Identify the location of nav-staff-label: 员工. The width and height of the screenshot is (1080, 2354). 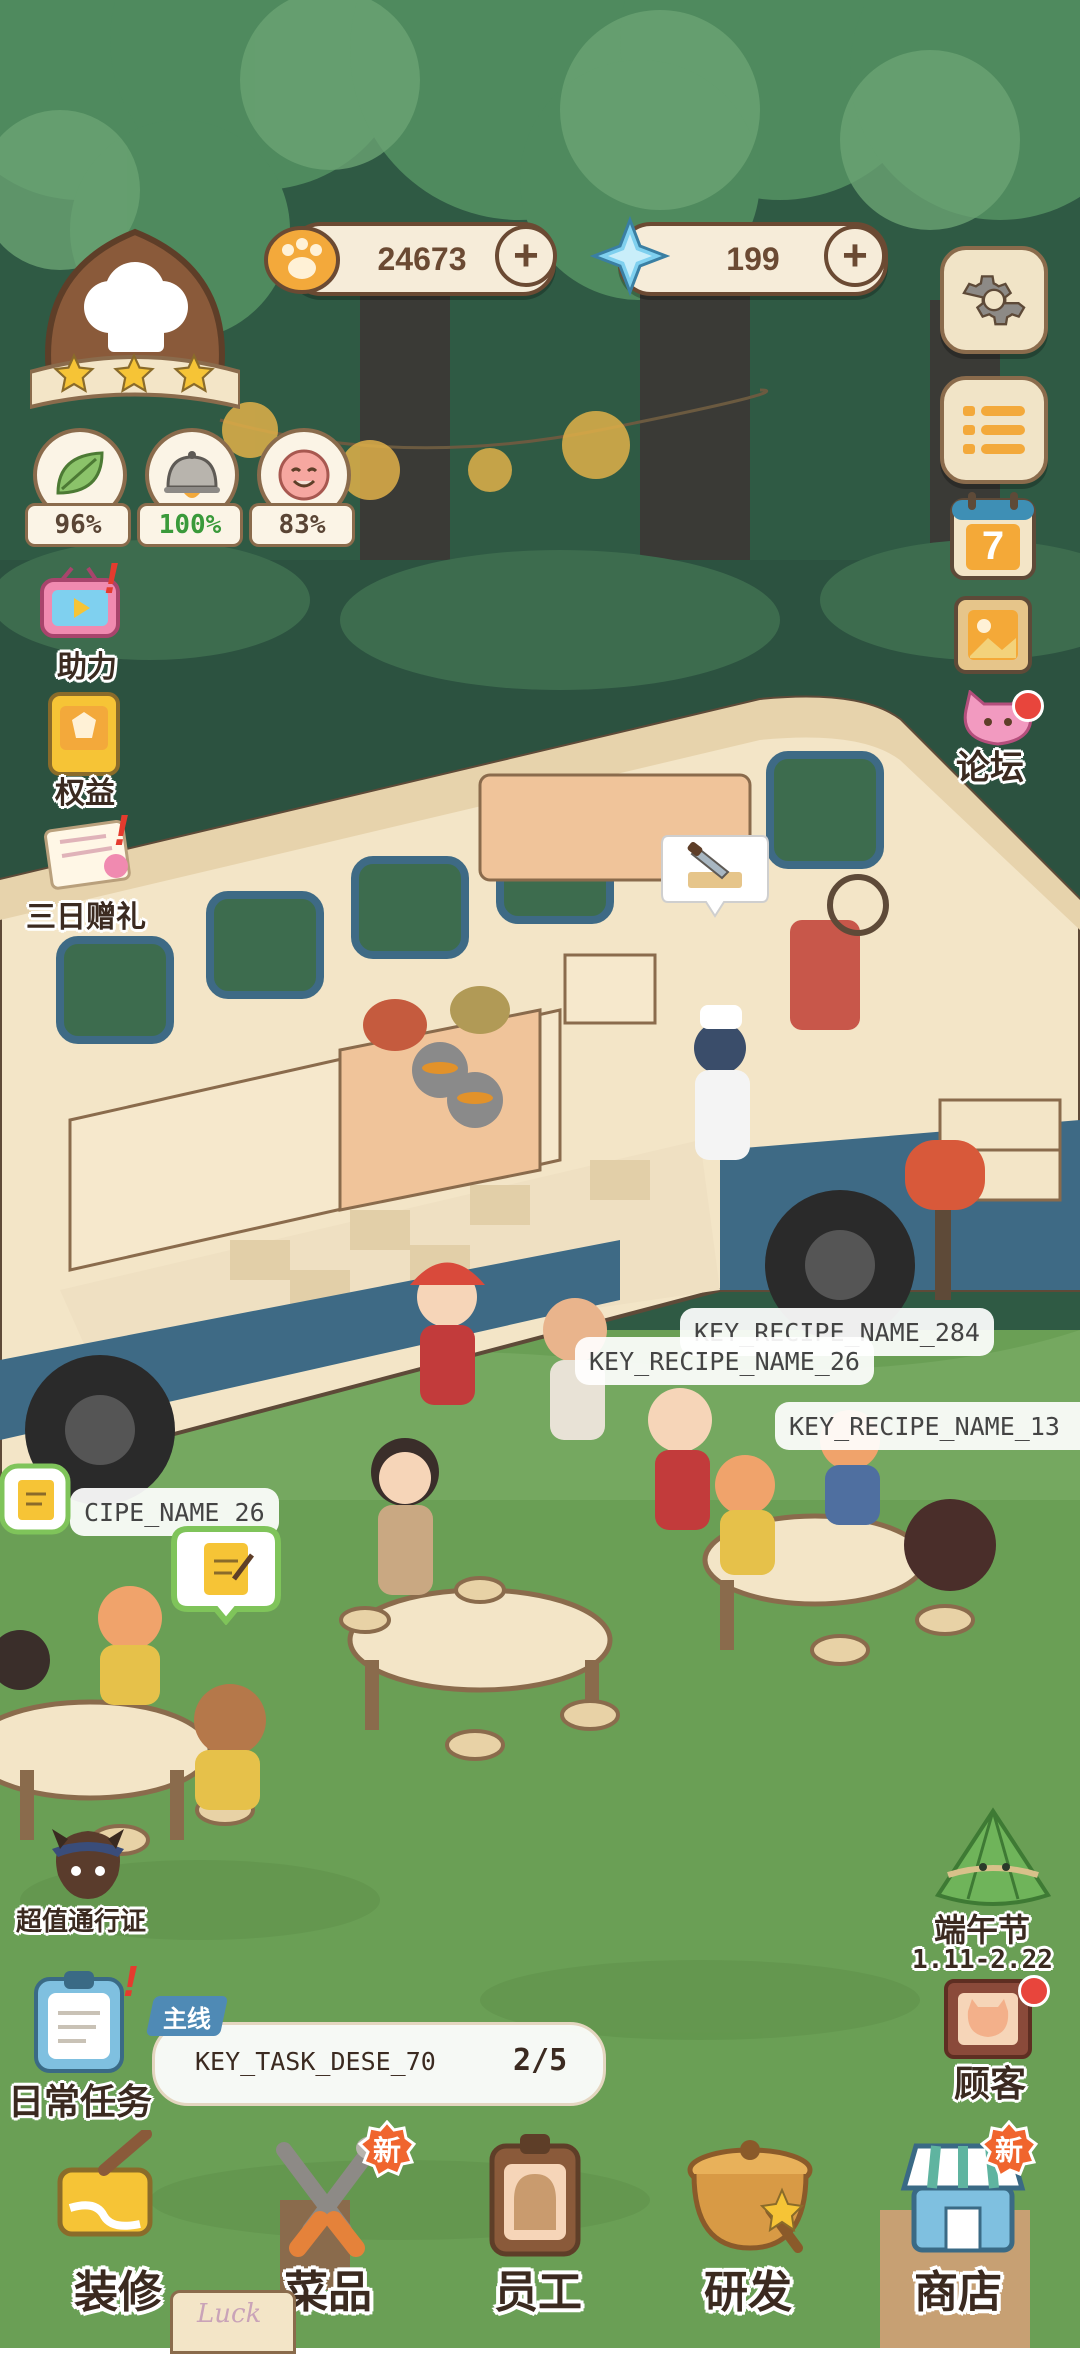
(538, 2292).